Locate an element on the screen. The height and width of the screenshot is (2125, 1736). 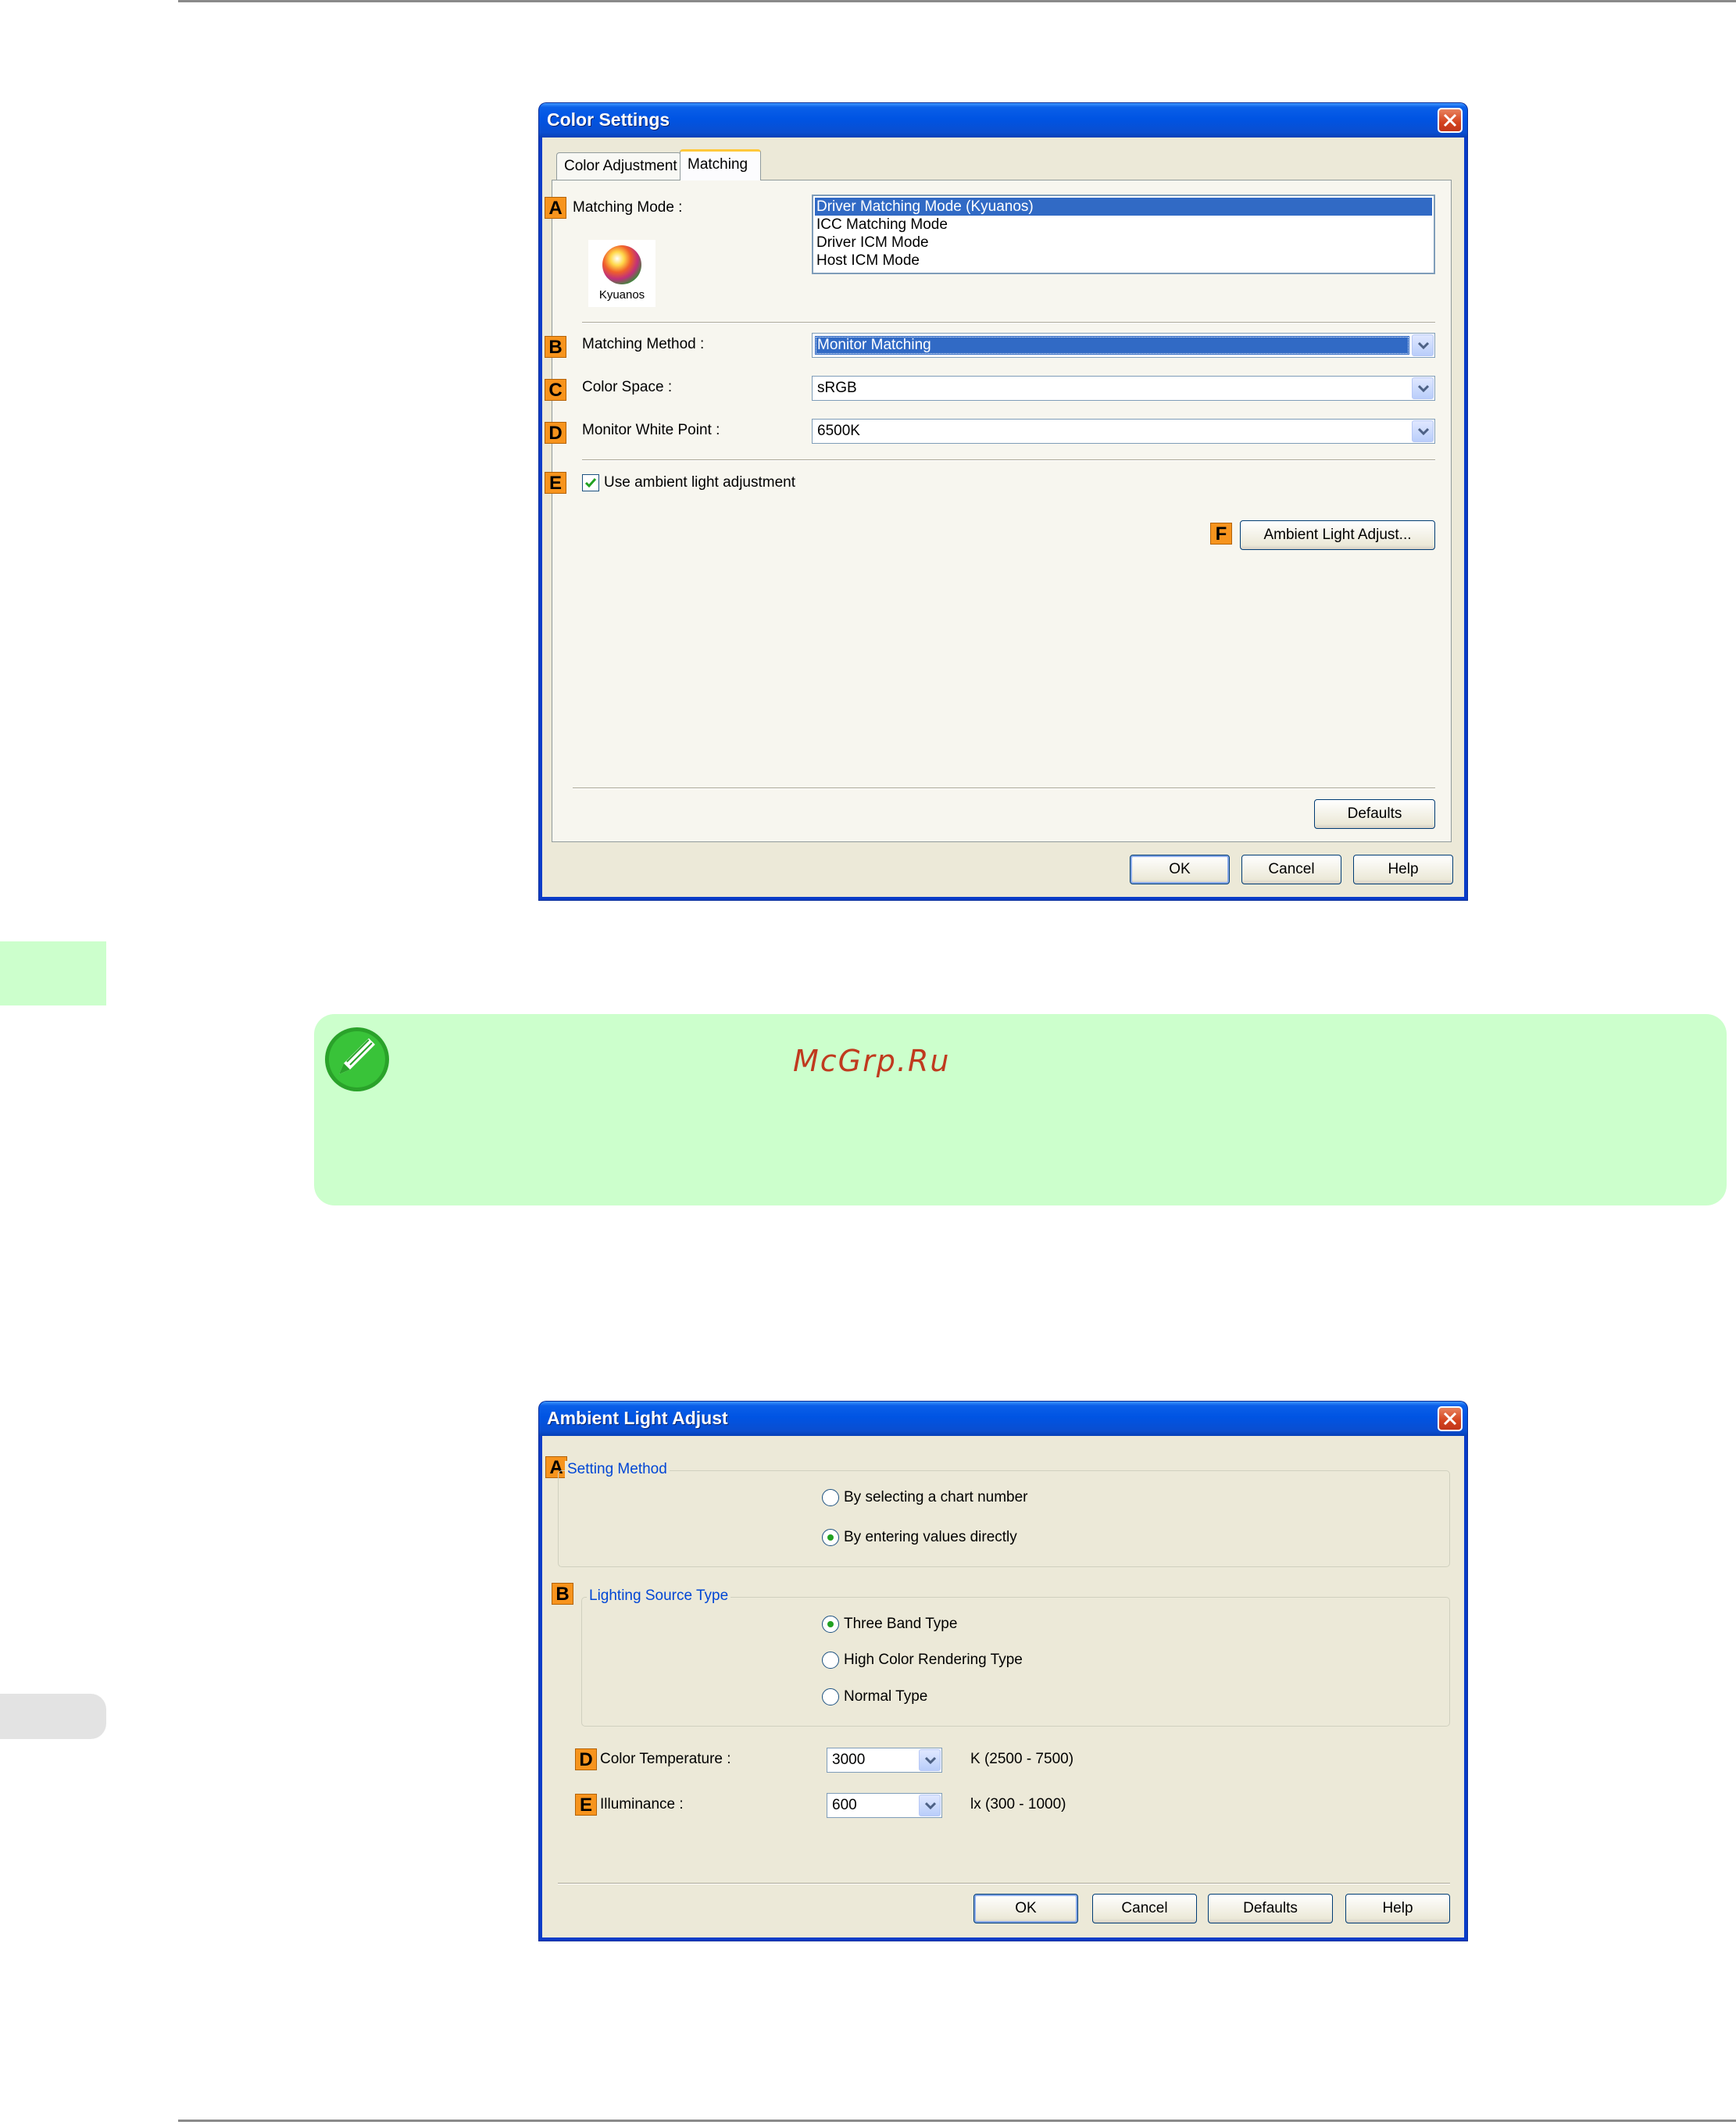
radio-values-directly is located at coordinates (830, 1537).